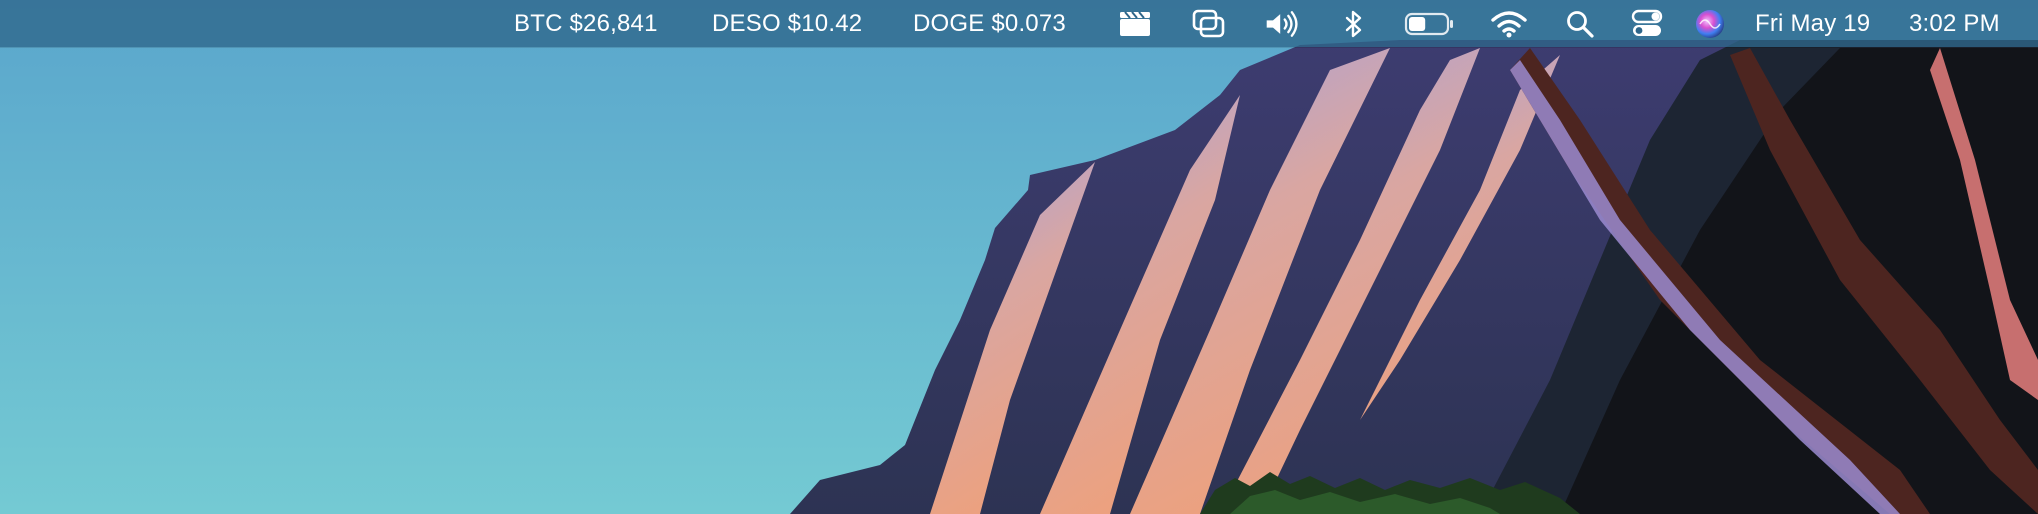 This screenshot has height=514, width=2038. Describe the element at coordinates (1580, 24) in the screenshot. I see `search-icon` at that location.